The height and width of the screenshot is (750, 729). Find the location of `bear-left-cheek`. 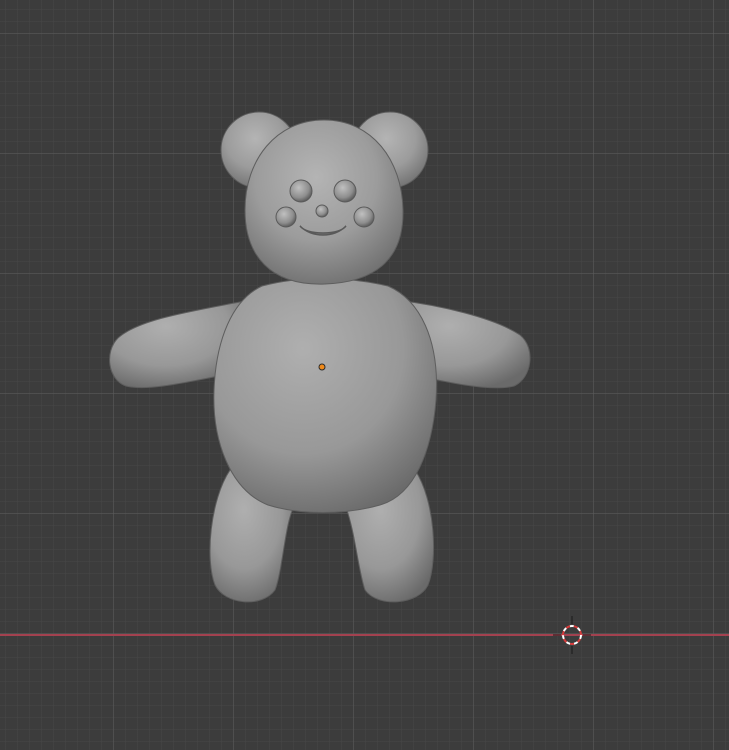

bear-left-cheek is located at coordinates (286, 217).